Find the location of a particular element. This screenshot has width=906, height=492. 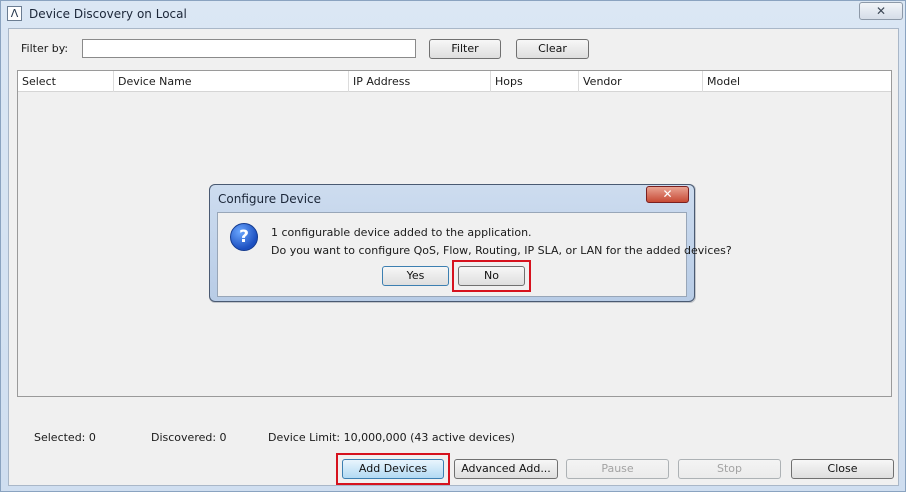

column-header-select: Select is located at coordinates (66, 81).